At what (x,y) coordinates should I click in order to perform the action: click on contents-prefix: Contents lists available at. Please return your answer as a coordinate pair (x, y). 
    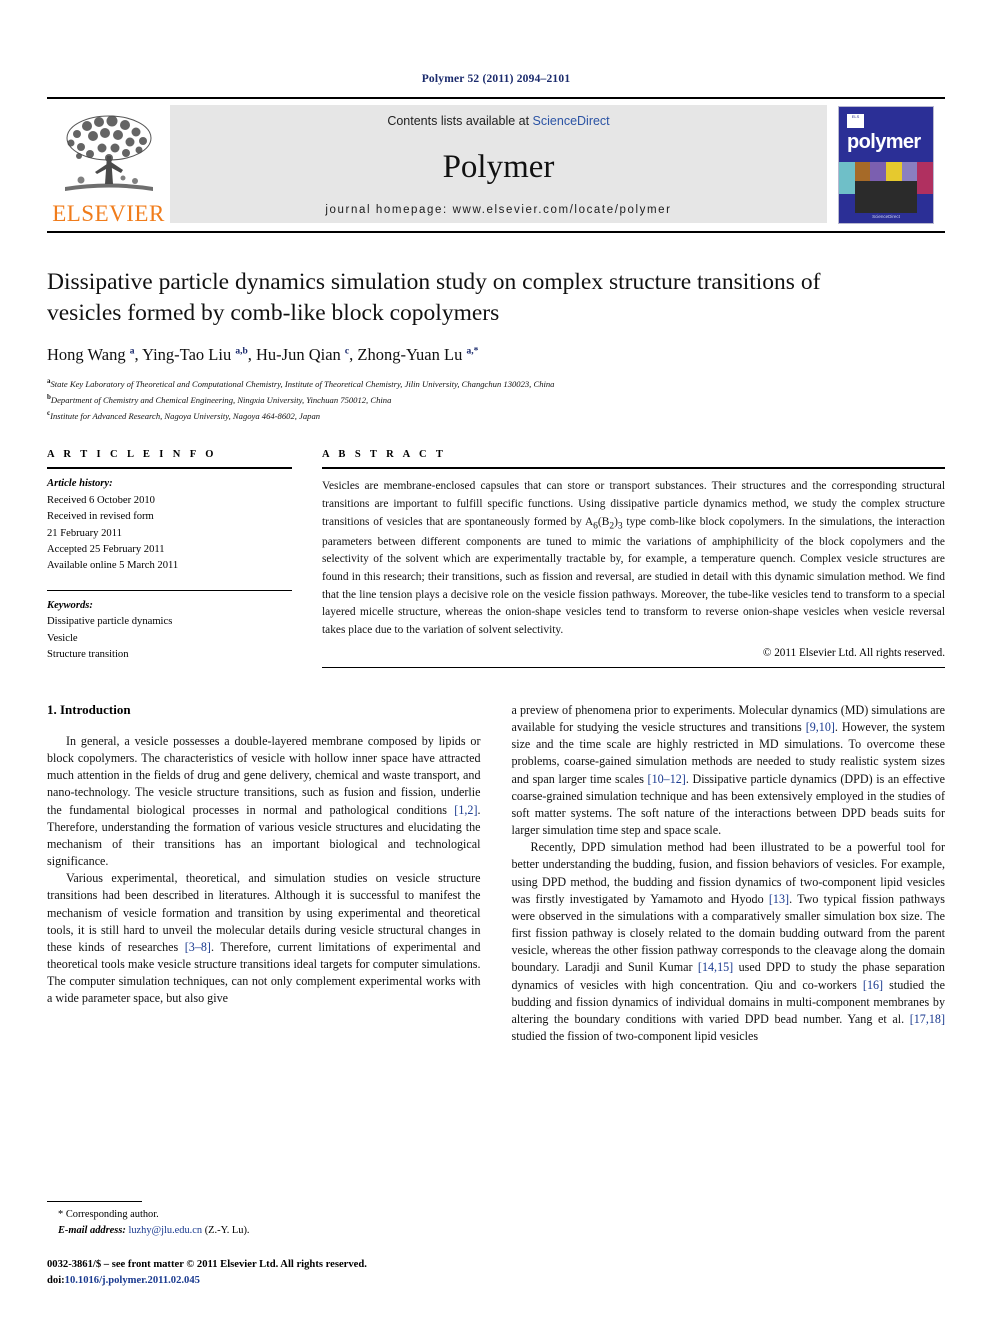
    Looking at the image, I should click on (460, 121).